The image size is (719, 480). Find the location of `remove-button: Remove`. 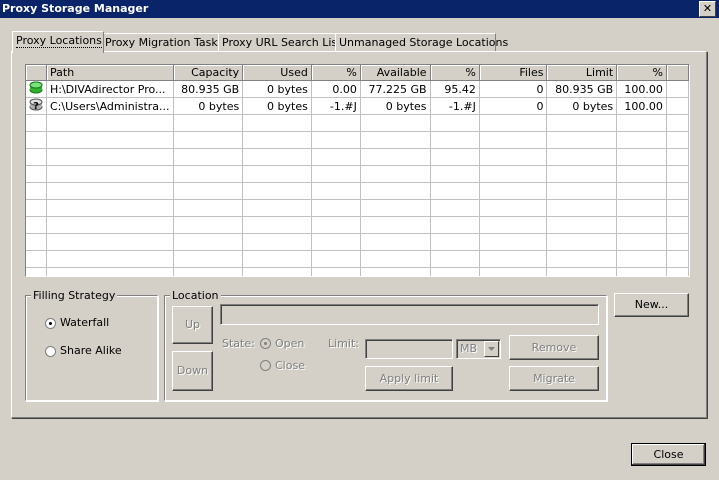

remove-button: Remove is located at coordinates (554, 347).